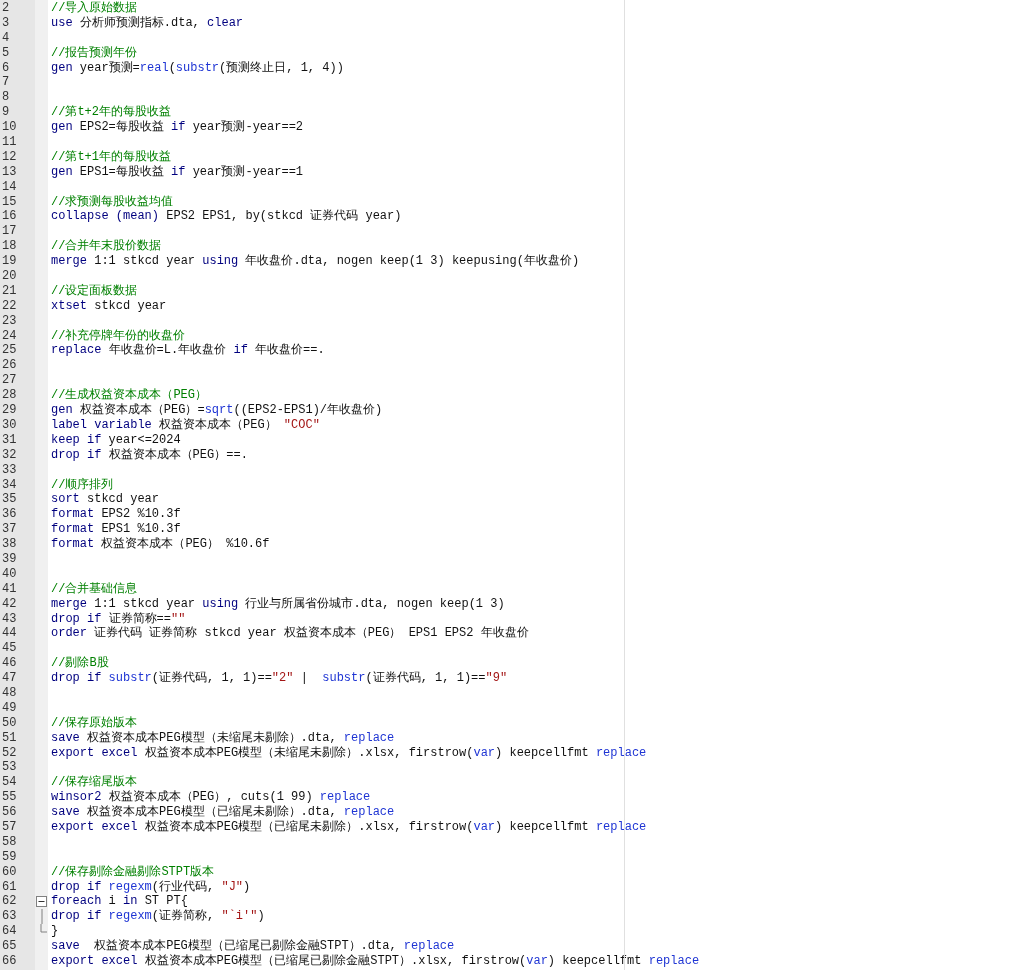 The height and width of the screenshot is (970, 1011). What do you see at coordinates (9, 262) in the screenshot?
I see `line-number: 19` at bounding box center [9, 262].